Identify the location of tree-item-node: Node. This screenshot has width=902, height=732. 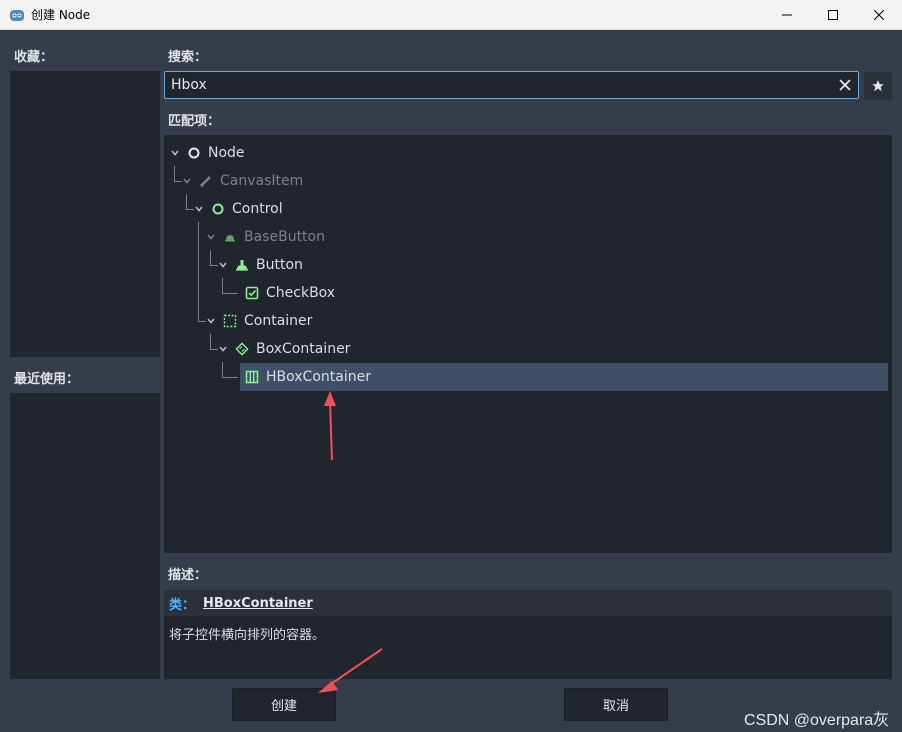
(206, 153).